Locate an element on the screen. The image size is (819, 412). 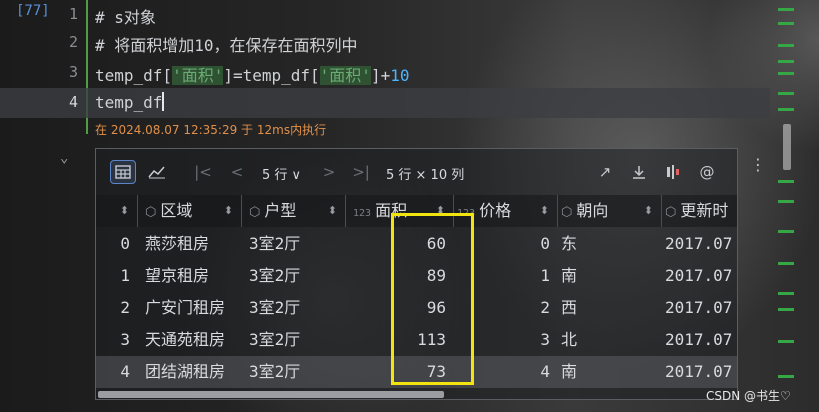
cell-area: 天通苑租房 is located at coordinates (192, 340).